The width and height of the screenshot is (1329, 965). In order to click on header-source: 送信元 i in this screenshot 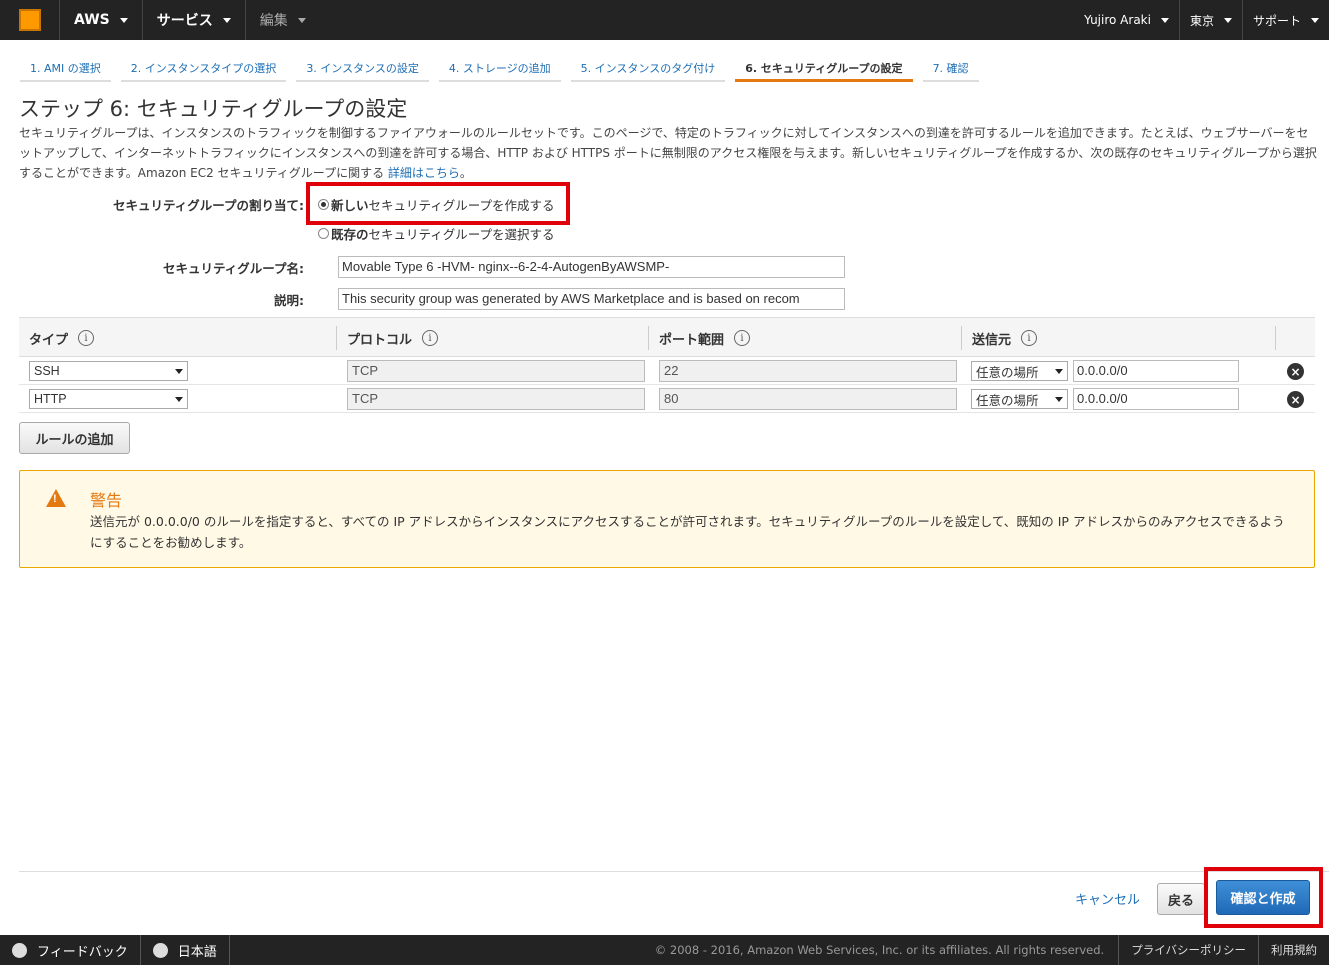, I will do `click(1000, 338)`.